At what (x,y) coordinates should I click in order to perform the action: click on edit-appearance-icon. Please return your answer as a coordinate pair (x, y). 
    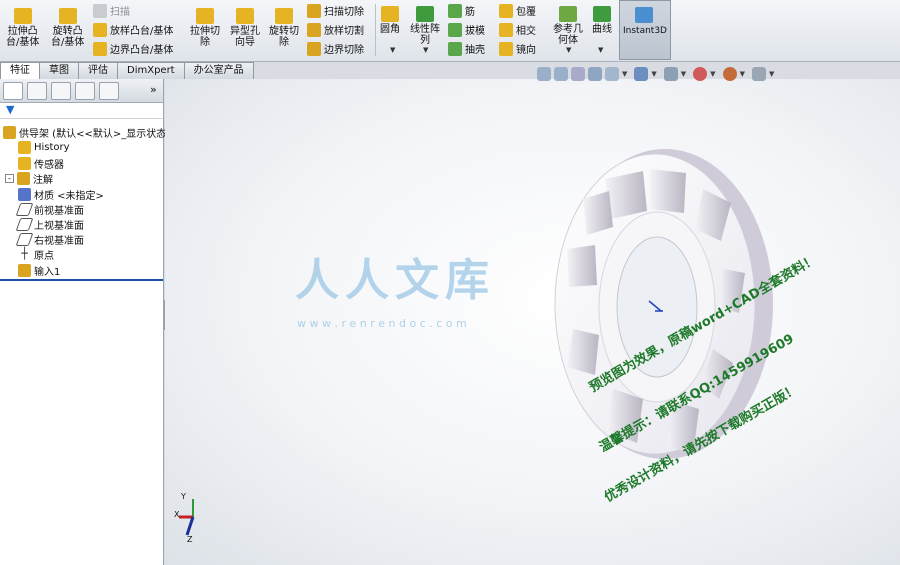
    Looking at the image, I should click on (700, 74).